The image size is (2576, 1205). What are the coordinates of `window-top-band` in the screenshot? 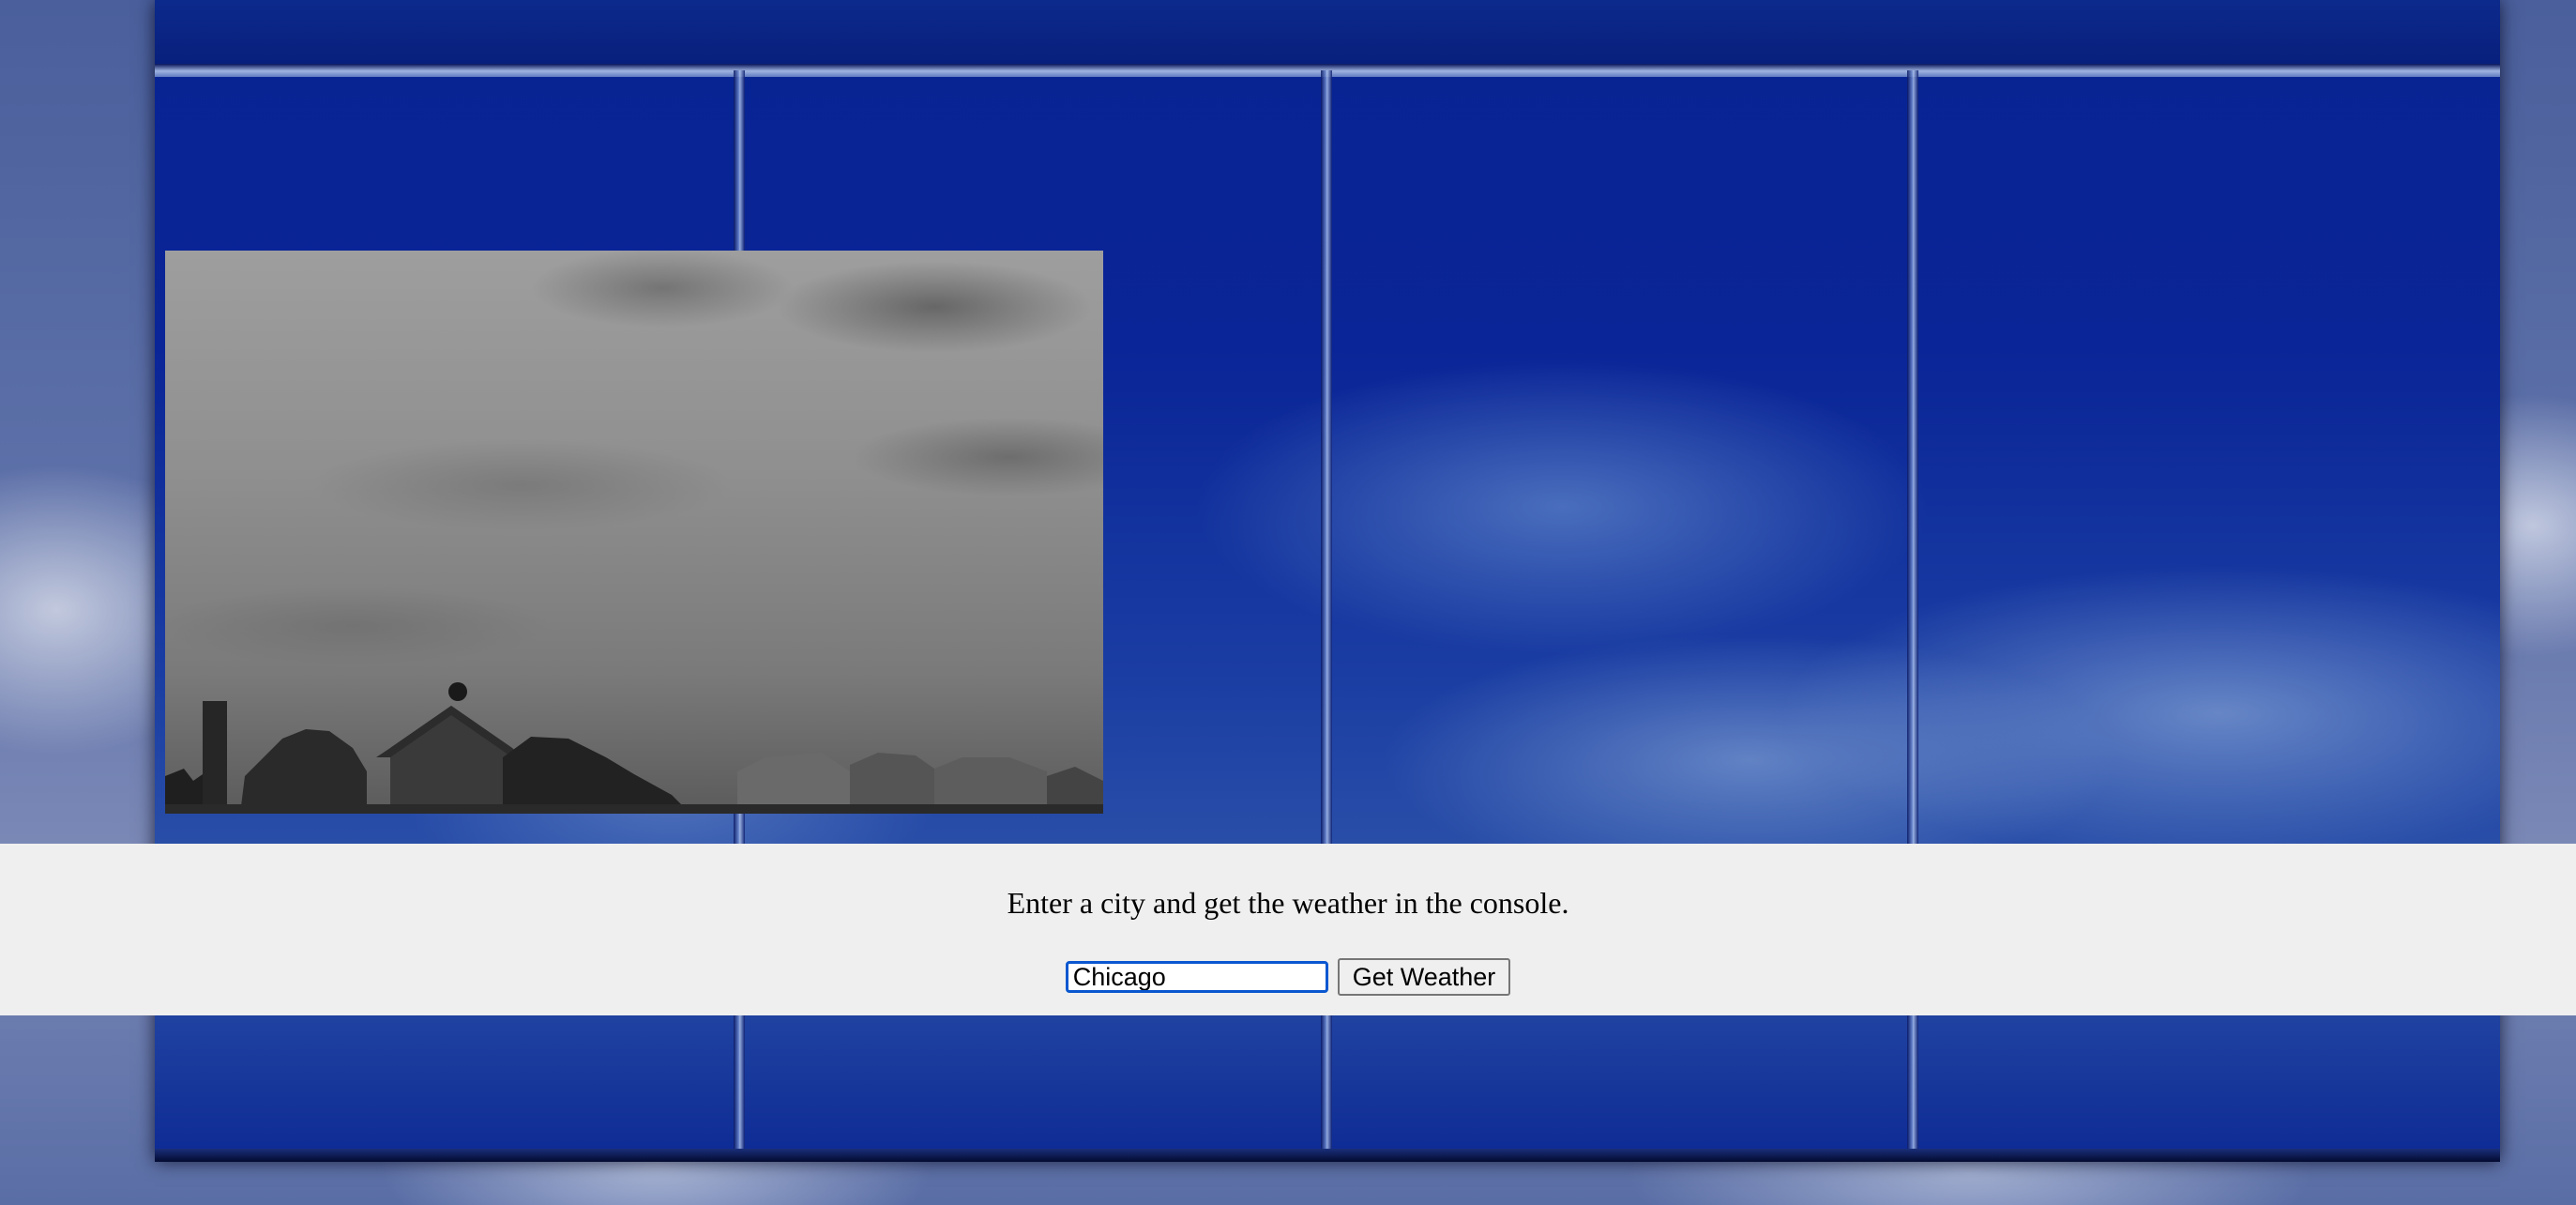 It's located at (1327, 33).